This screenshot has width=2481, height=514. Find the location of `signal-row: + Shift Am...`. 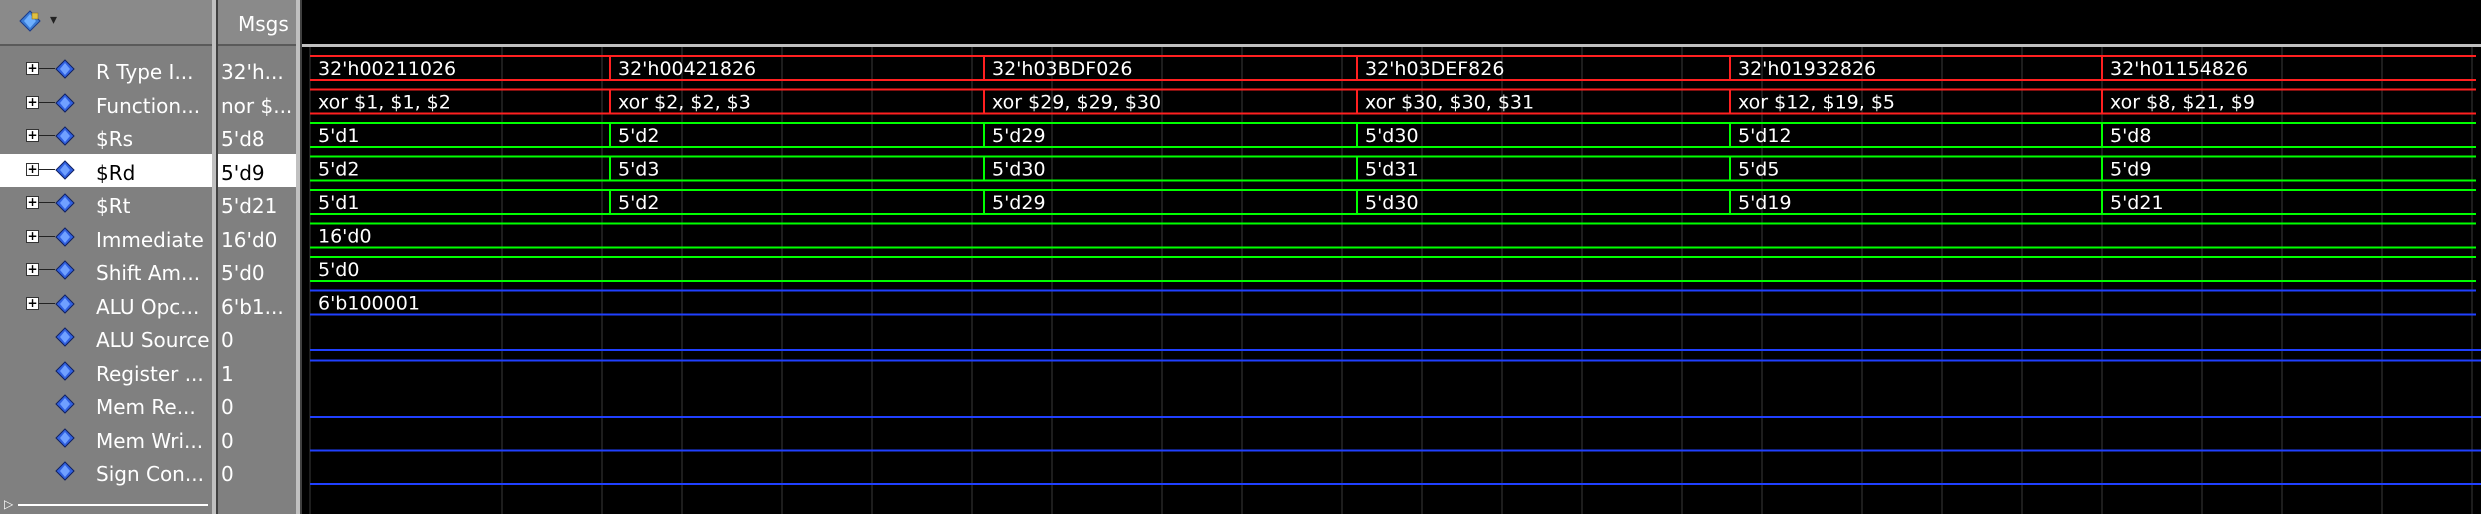

signal-row: + Shift Am... is located at coordinates (106, 270).